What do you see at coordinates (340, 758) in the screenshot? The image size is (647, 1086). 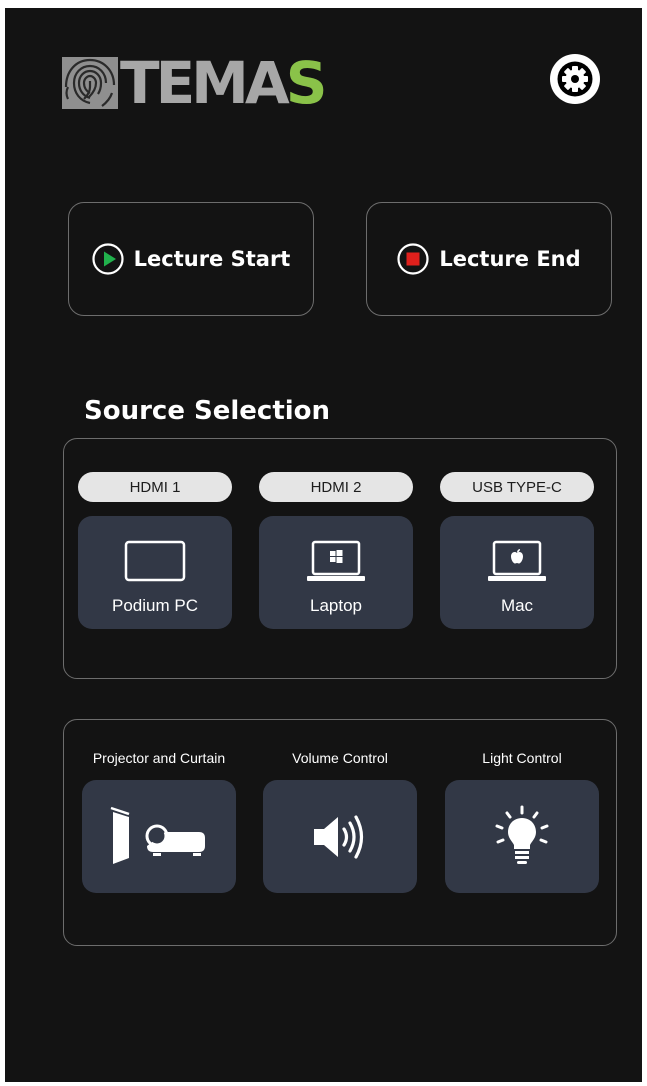 I see `volume-control-label: Volume Control` at bounding box center [340, 758].